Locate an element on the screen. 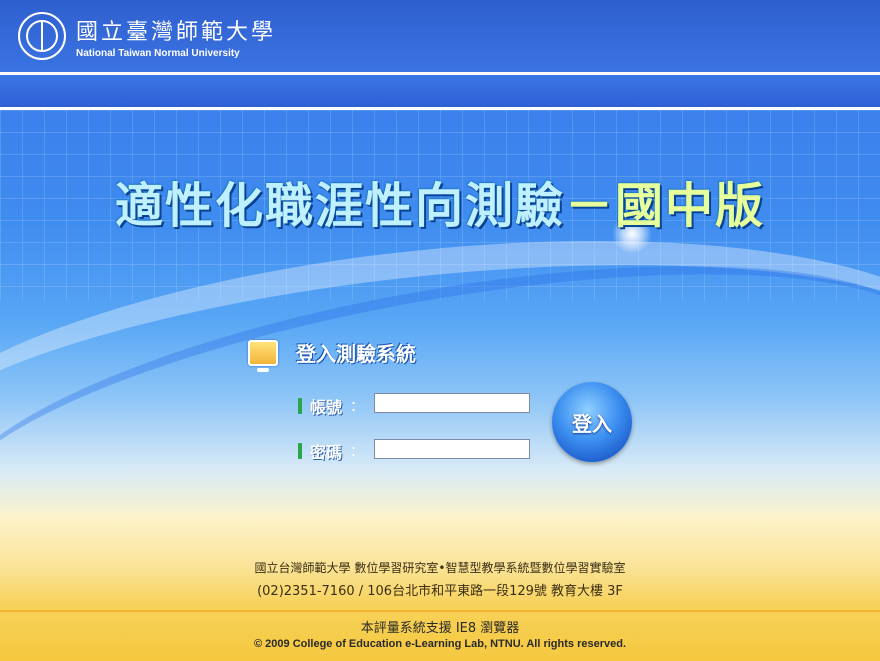 The height and width of the screenshot is (661, 880). contact-line: (02)2351-7160 / 106台北市和平東路一段129號 教育大樓 3F is located at coordinates (440, 591).